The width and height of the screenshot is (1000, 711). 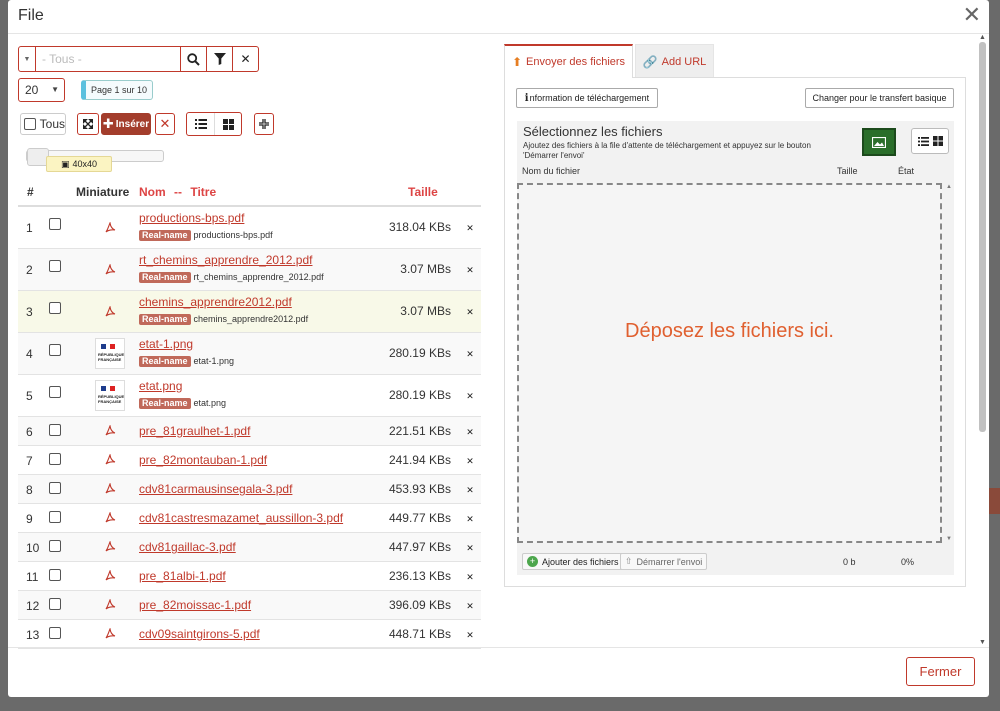 I want to click on grid-icon, so click(x=228, y=124).